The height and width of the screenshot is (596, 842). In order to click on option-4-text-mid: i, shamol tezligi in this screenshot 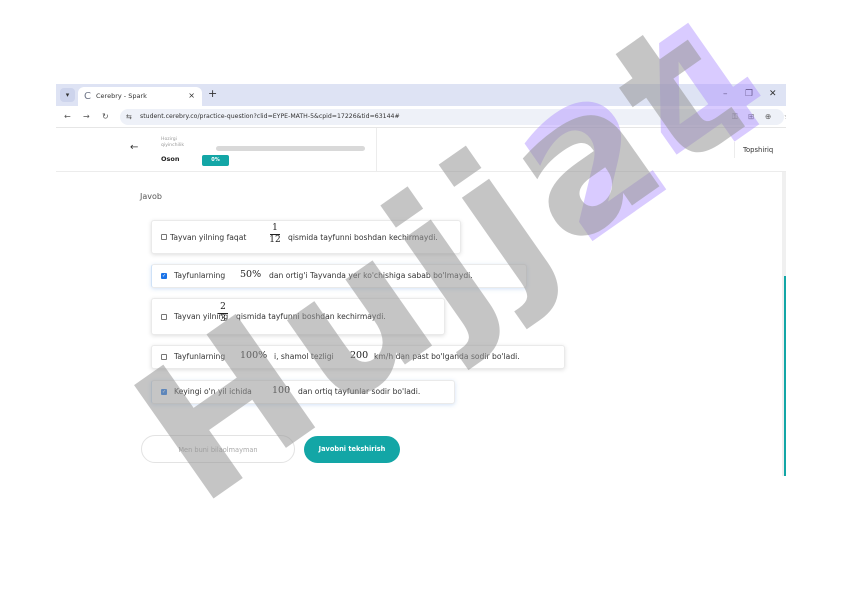, I will do `click(304, 356)`.